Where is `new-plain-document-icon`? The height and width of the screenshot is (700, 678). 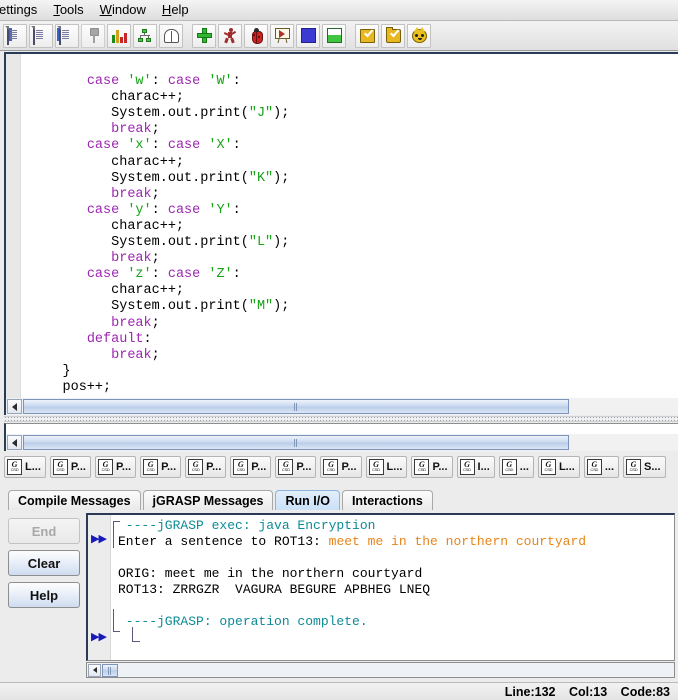
new-plain-document-icon is located at coordinates (41, 35).